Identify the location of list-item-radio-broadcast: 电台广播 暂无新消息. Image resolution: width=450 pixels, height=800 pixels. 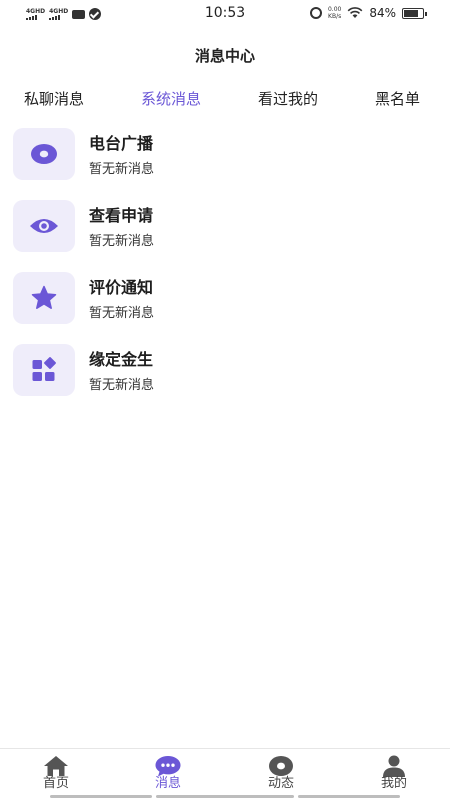
(225, 156).